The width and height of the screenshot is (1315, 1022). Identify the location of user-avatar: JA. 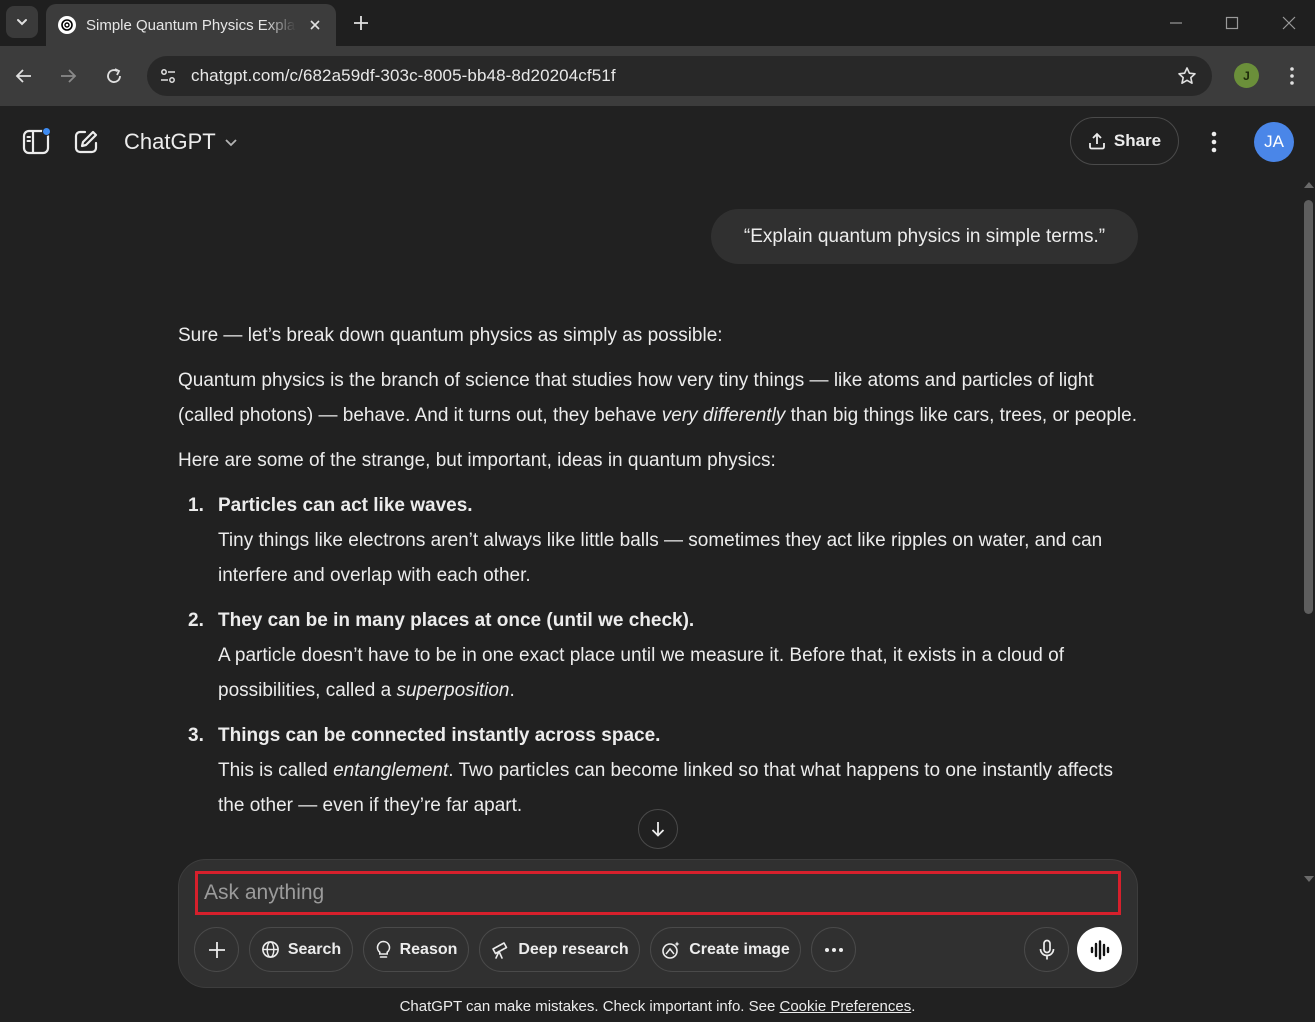
(1274, 142).